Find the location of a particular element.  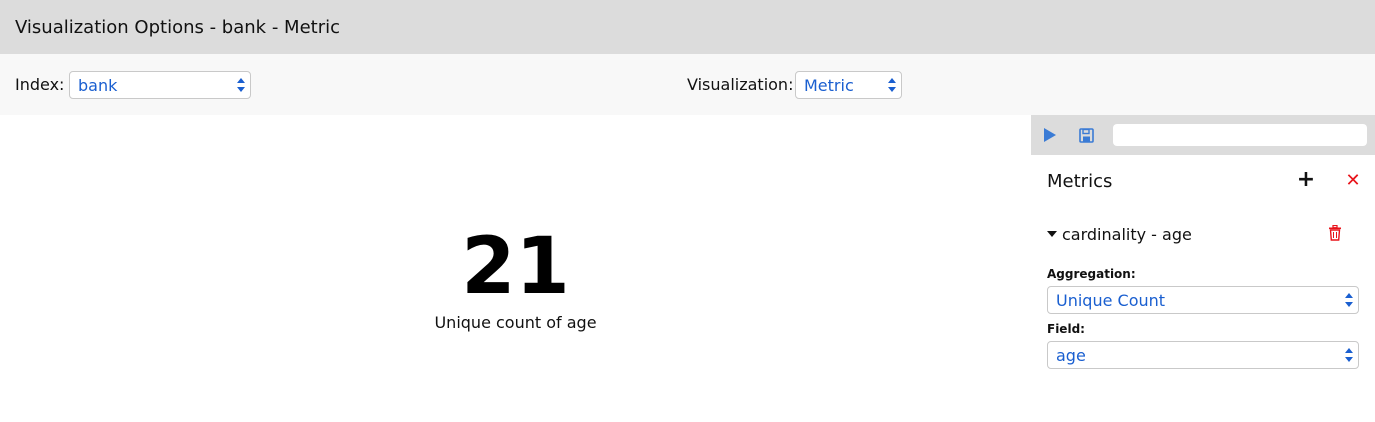

metrics-section-title: Metrics is located at coordinates (1080, 181).